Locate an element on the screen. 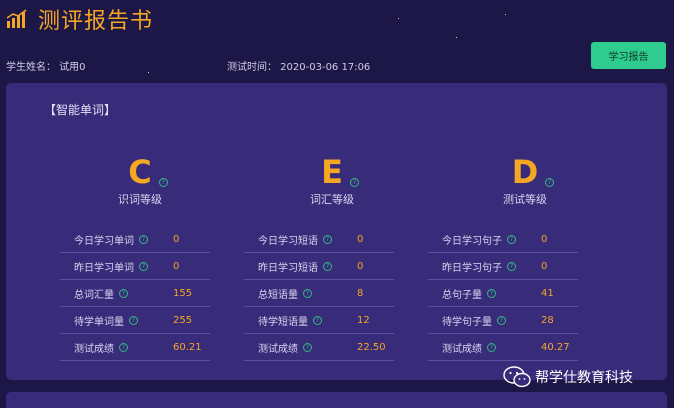 This screenshot has height=408, width=674. study-report-button: 学习报告 is located at coordinates (628, 55).